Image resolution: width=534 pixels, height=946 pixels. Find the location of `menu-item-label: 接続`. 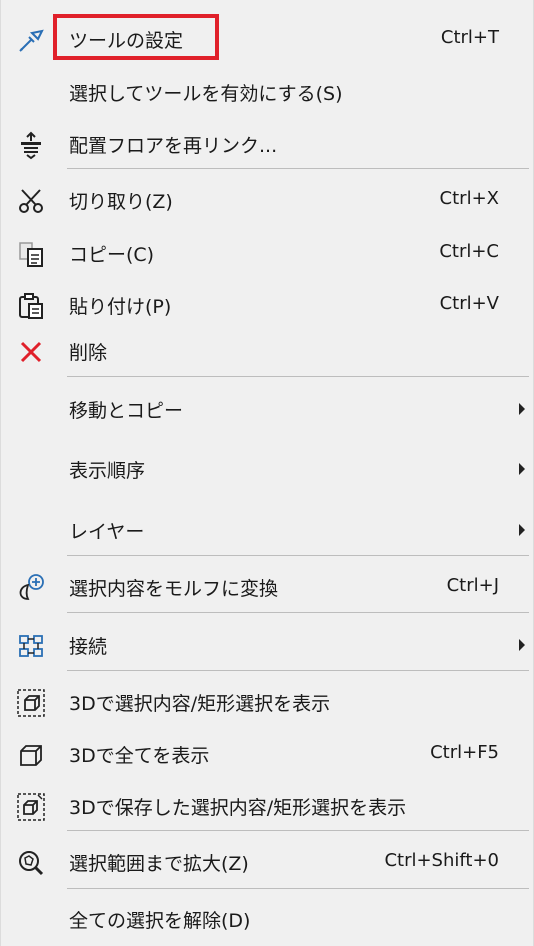

menu-item-label: 接続 is located at coordinates (88, 647).